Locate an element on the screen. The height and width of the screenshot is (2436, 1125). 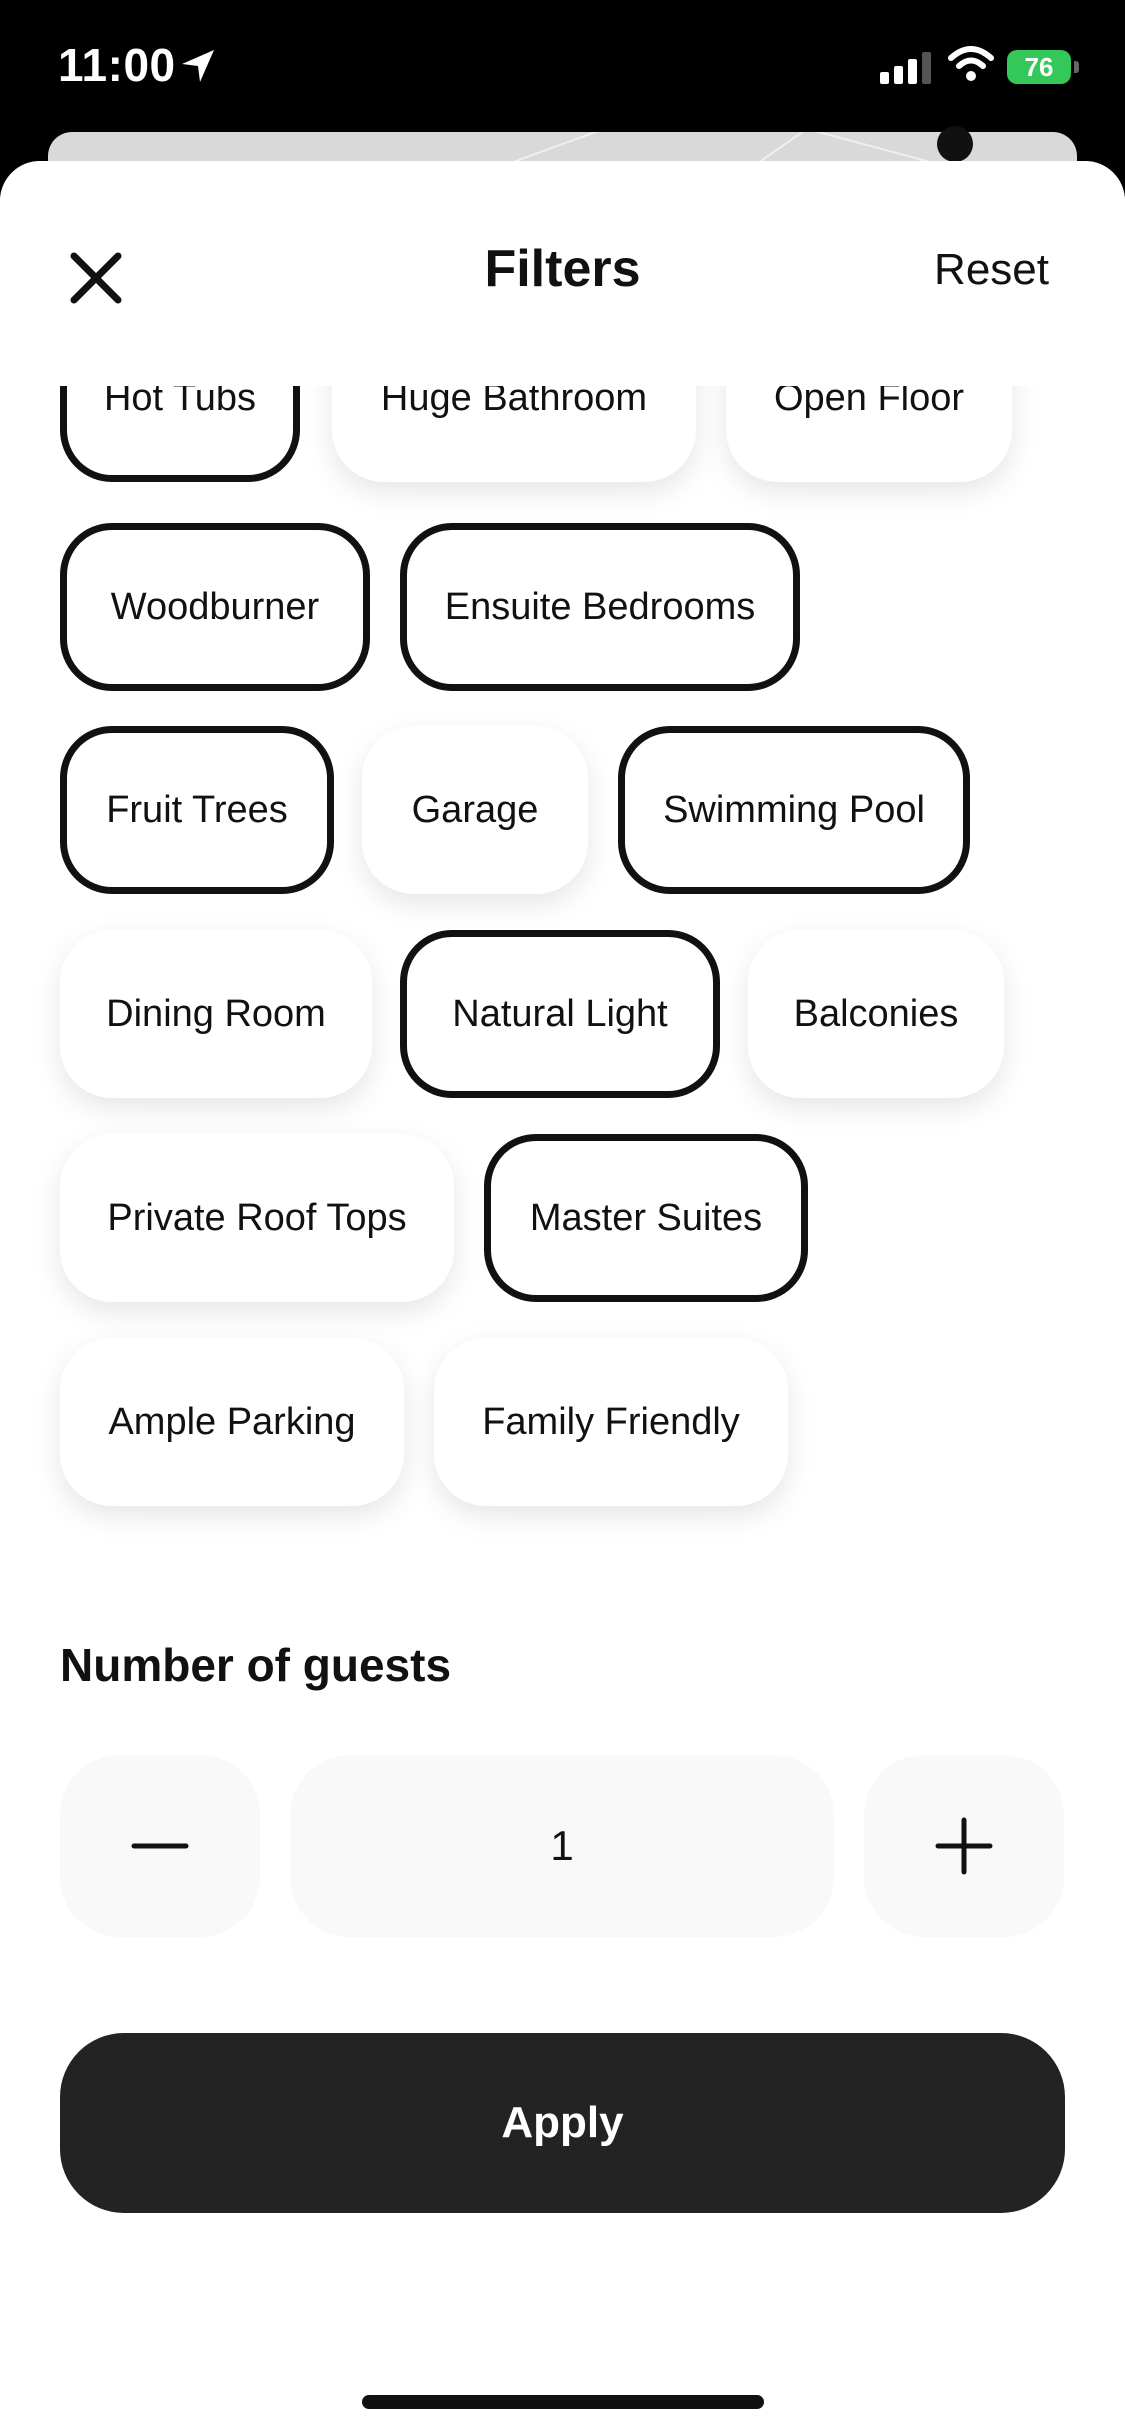
home-indicator is located at coordinates (563, 2402).